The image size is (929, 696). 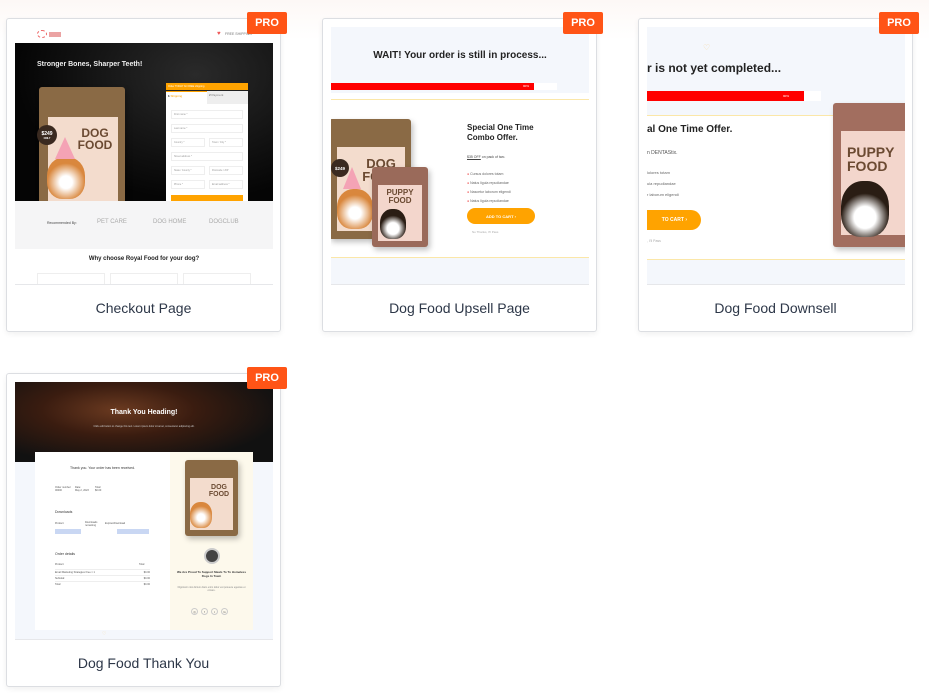 What do you see at coordinates (144, 35) in the screenshot?
I see `preview-header: ♥ FREE SHIPPING` at bounding box center [144, 35].